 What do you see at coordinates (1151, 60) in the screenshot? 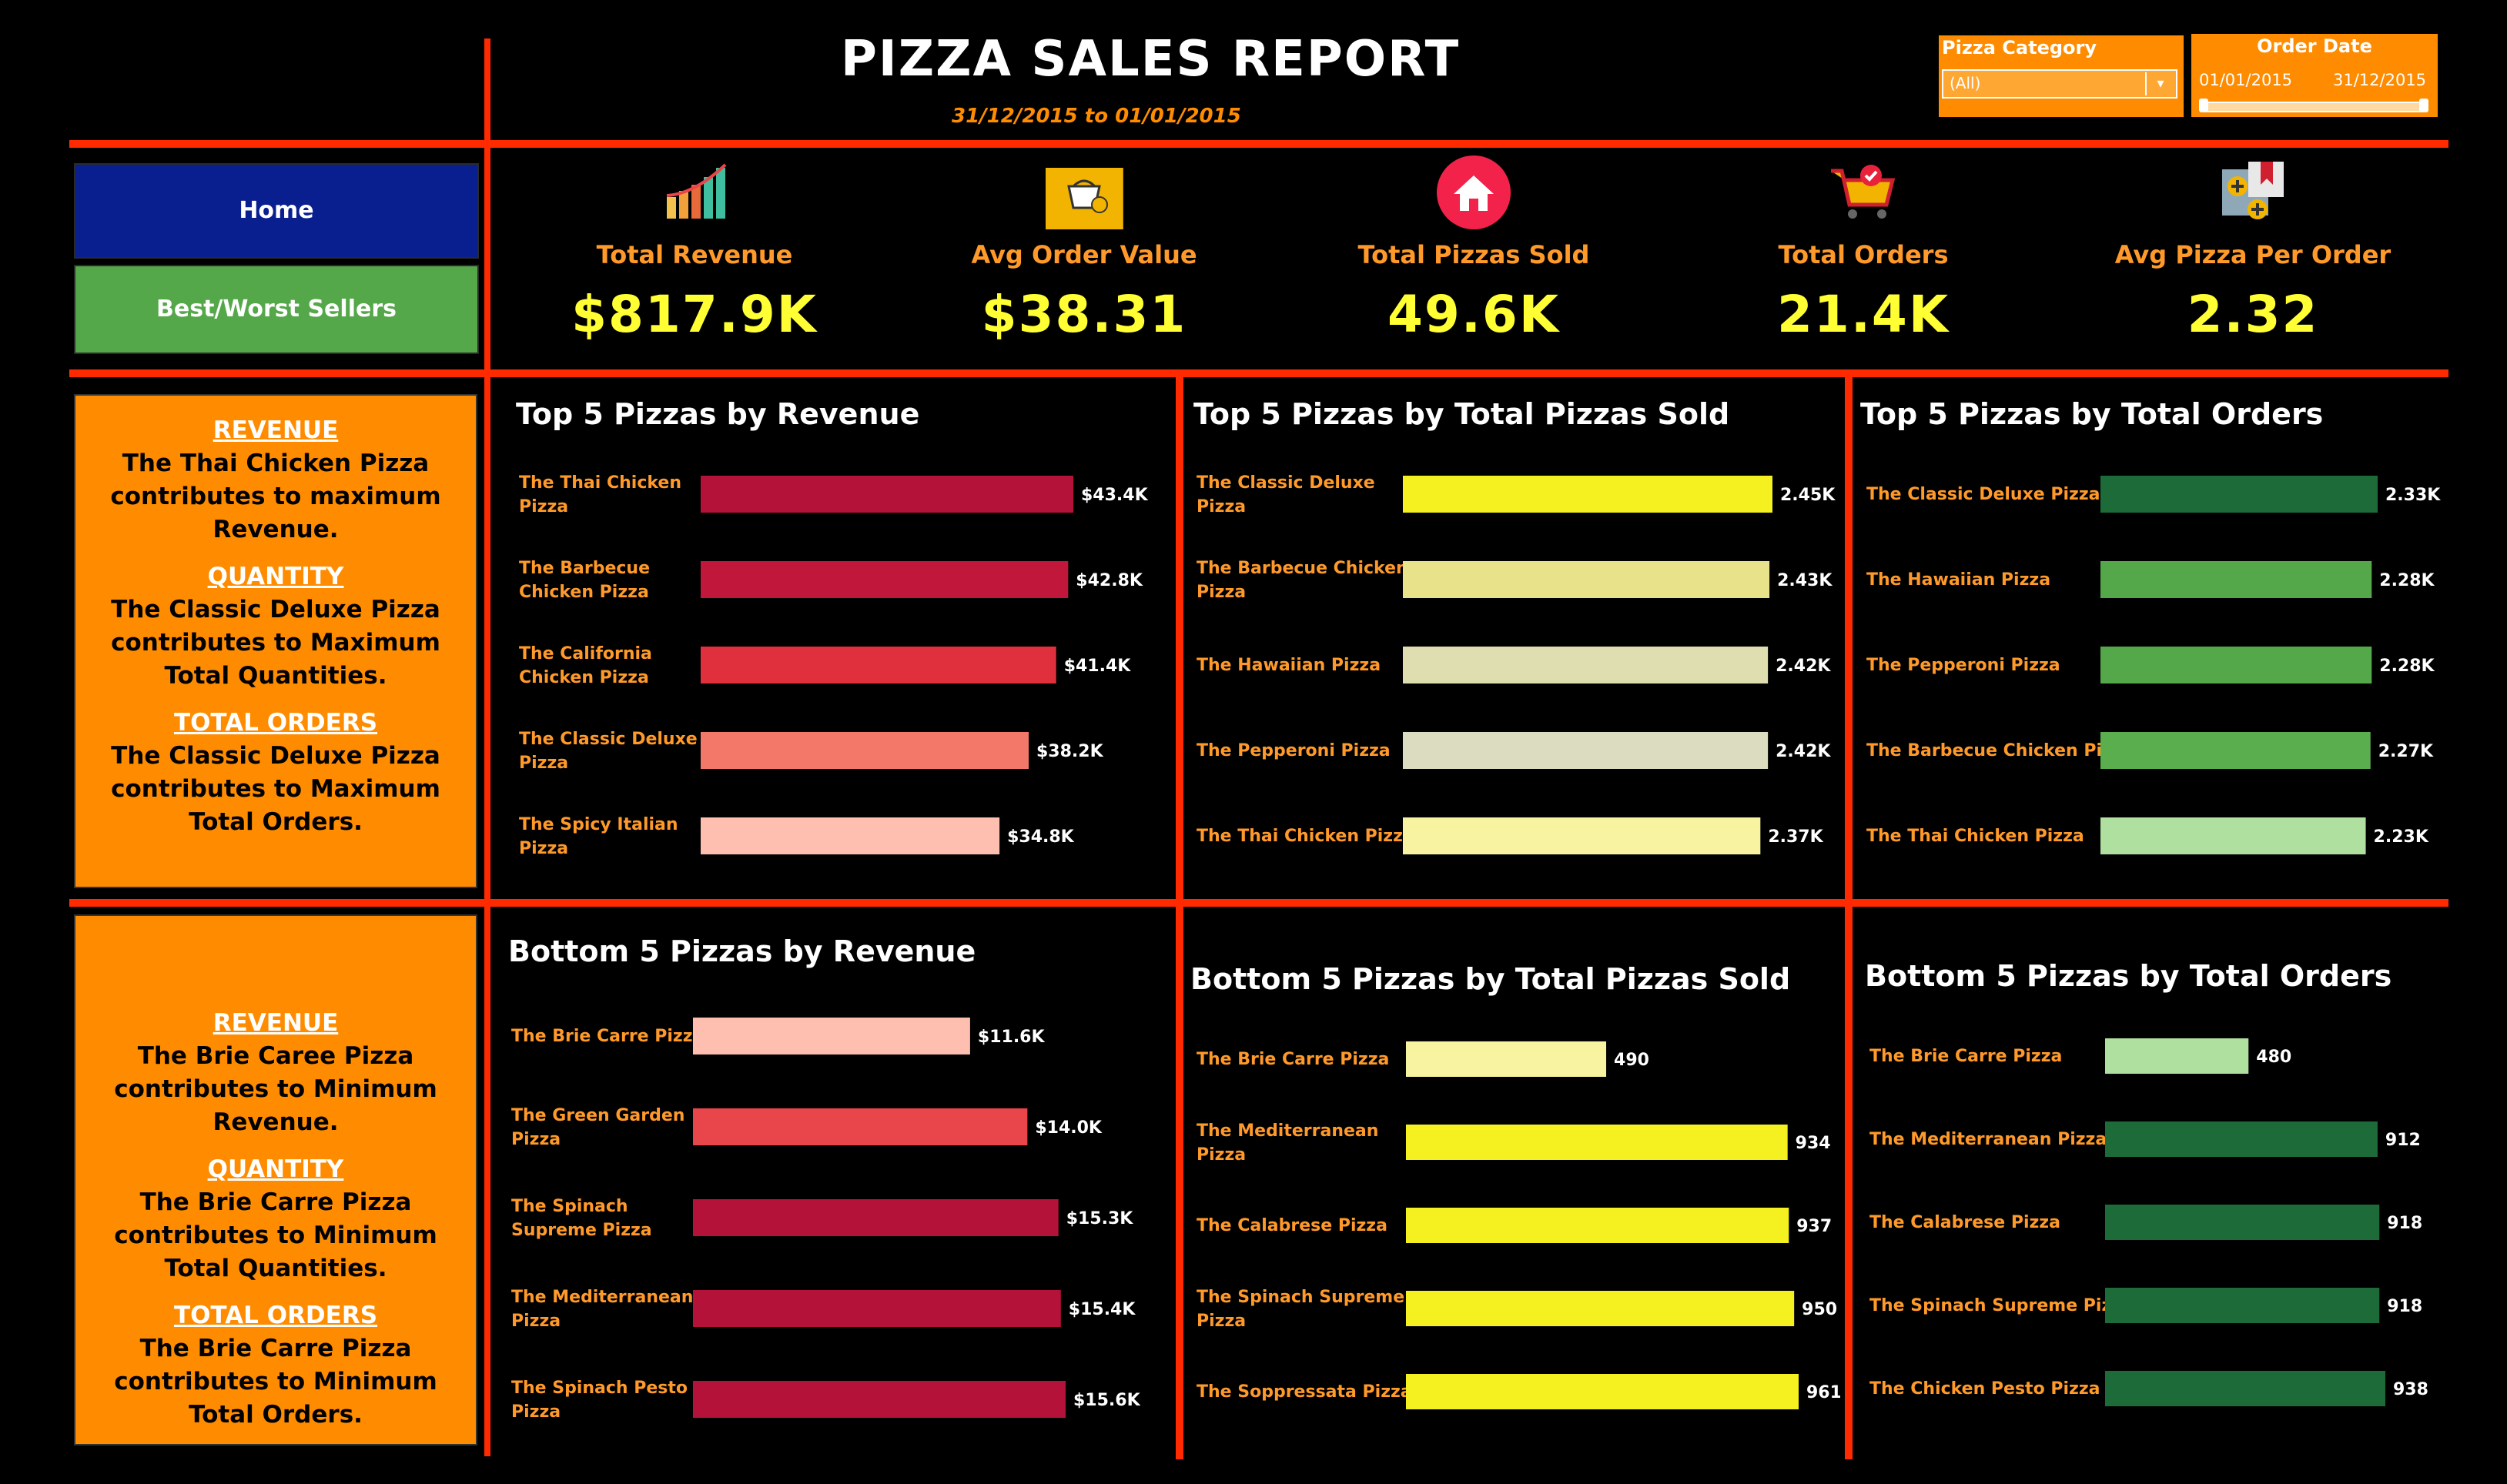
I see `page-title: PIZZA SALES REPORT` at bounding box center [1151, 60].